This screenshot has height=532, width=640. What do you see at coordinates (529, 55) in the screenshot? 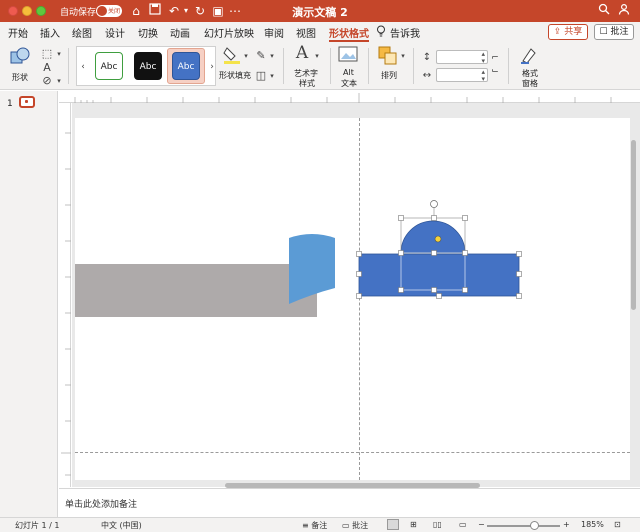
I see `format-pane-icon` at bounding box center [529, 55].